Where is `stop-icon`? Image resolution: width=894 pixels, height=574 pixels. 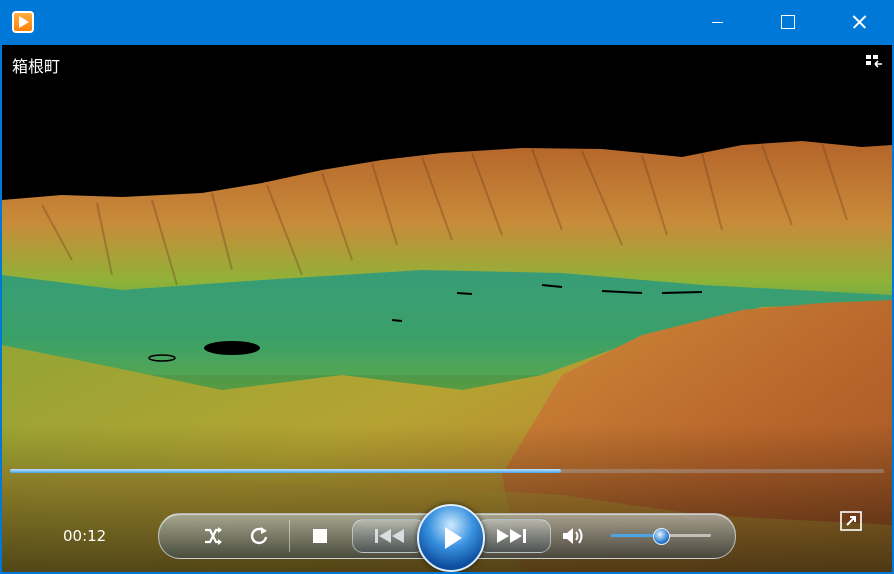 stop-icon is located at coordinates (320, 536).